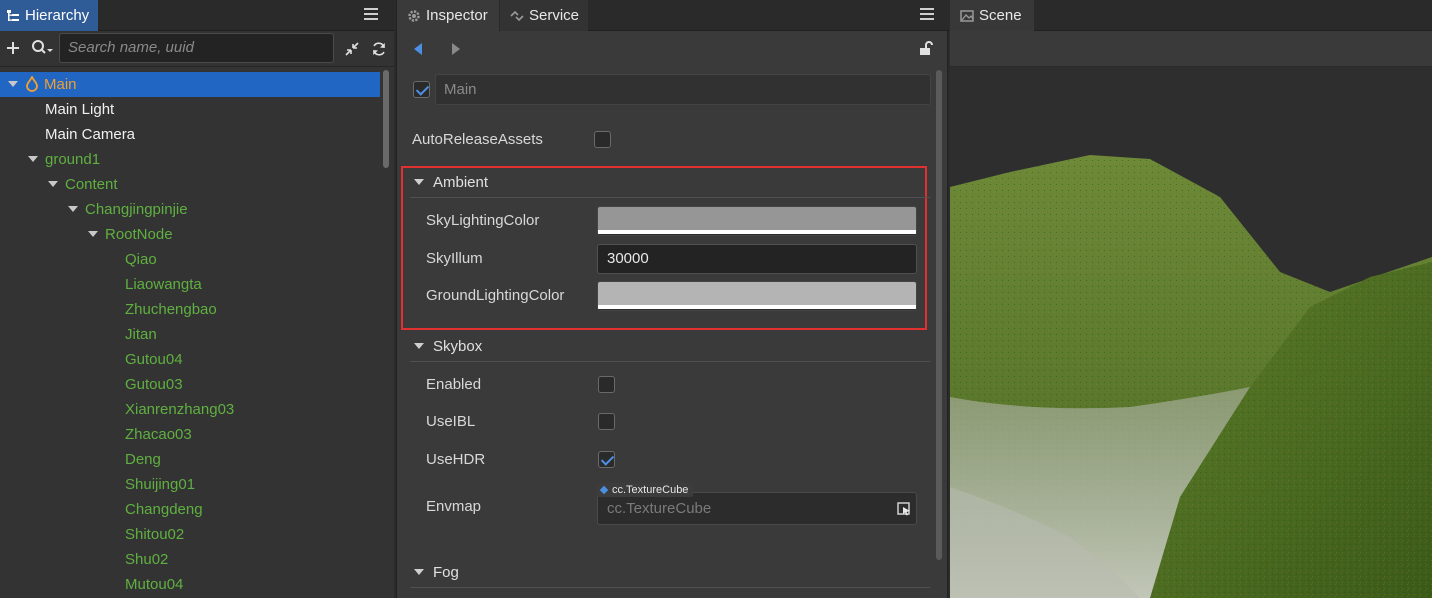 The image size is (1432, 598). What do you see at coordinates (190, 459) in the screenshot?
I see `tree-node: Deng` at bounding box center [190, 459].